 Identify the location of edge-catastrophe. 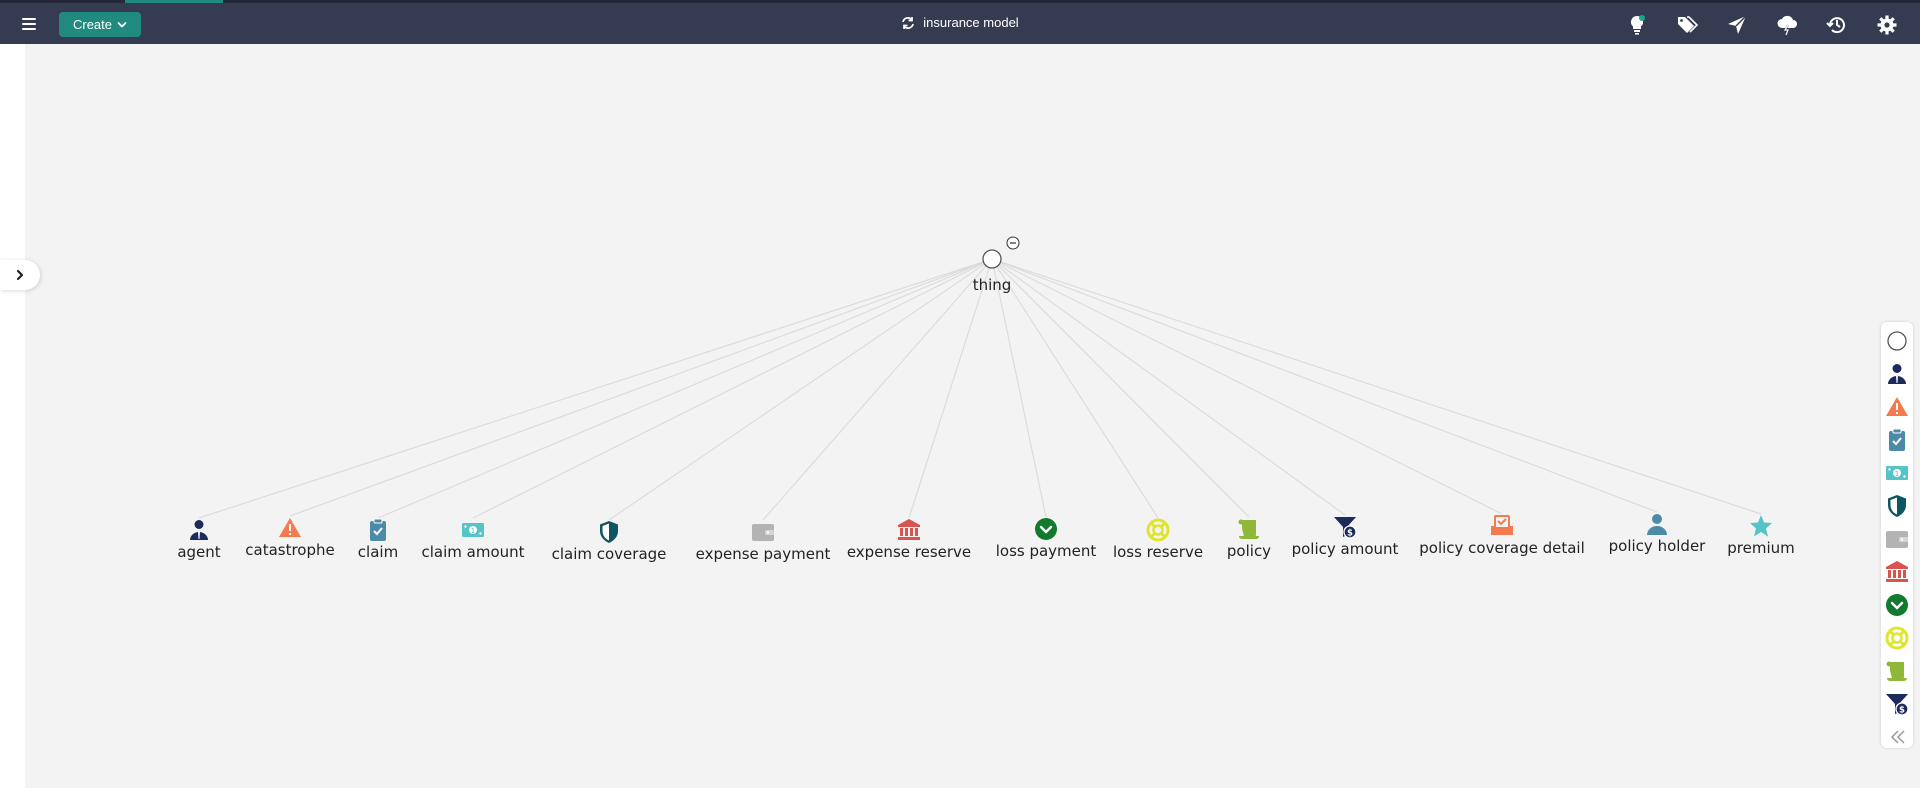
(641, 387).